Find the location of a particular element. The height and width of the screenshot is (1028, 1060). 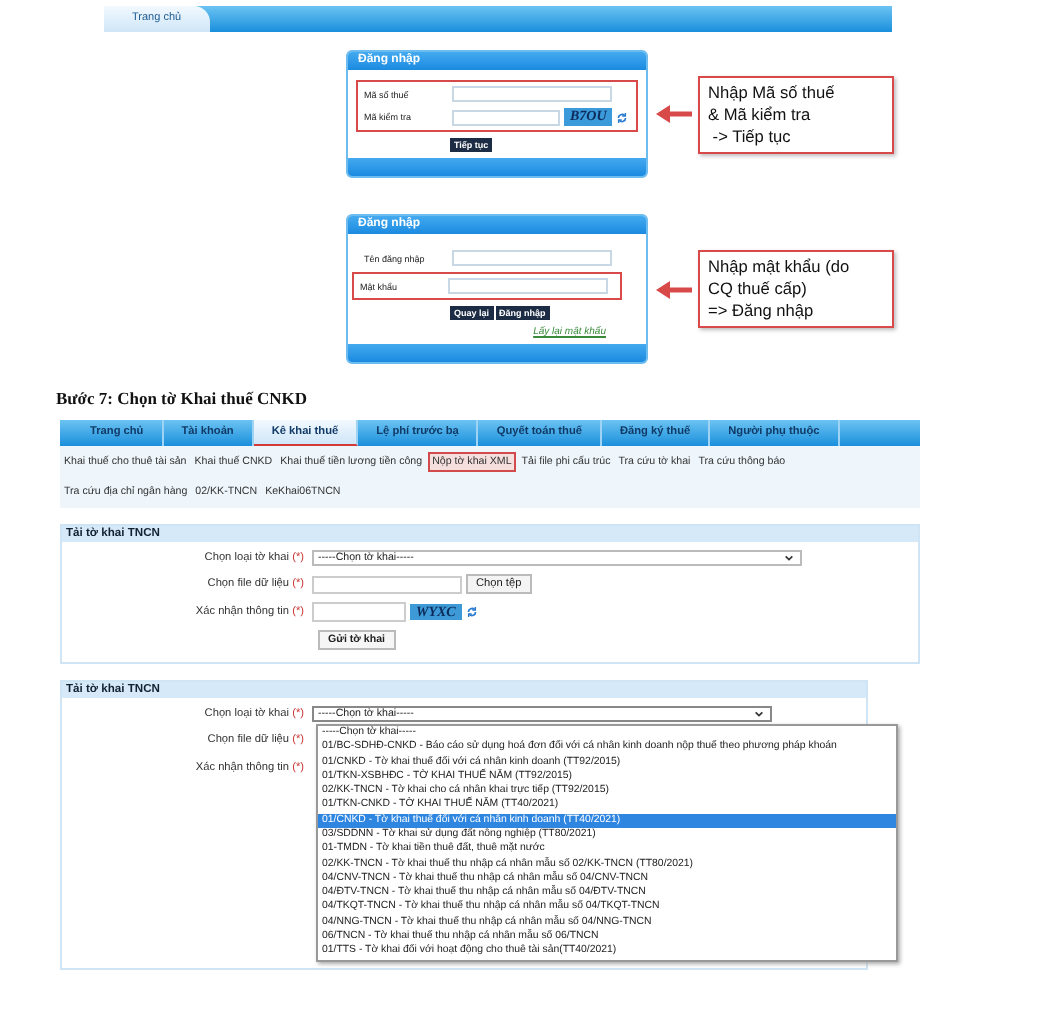

file-field is located at coordinates (387, 584).